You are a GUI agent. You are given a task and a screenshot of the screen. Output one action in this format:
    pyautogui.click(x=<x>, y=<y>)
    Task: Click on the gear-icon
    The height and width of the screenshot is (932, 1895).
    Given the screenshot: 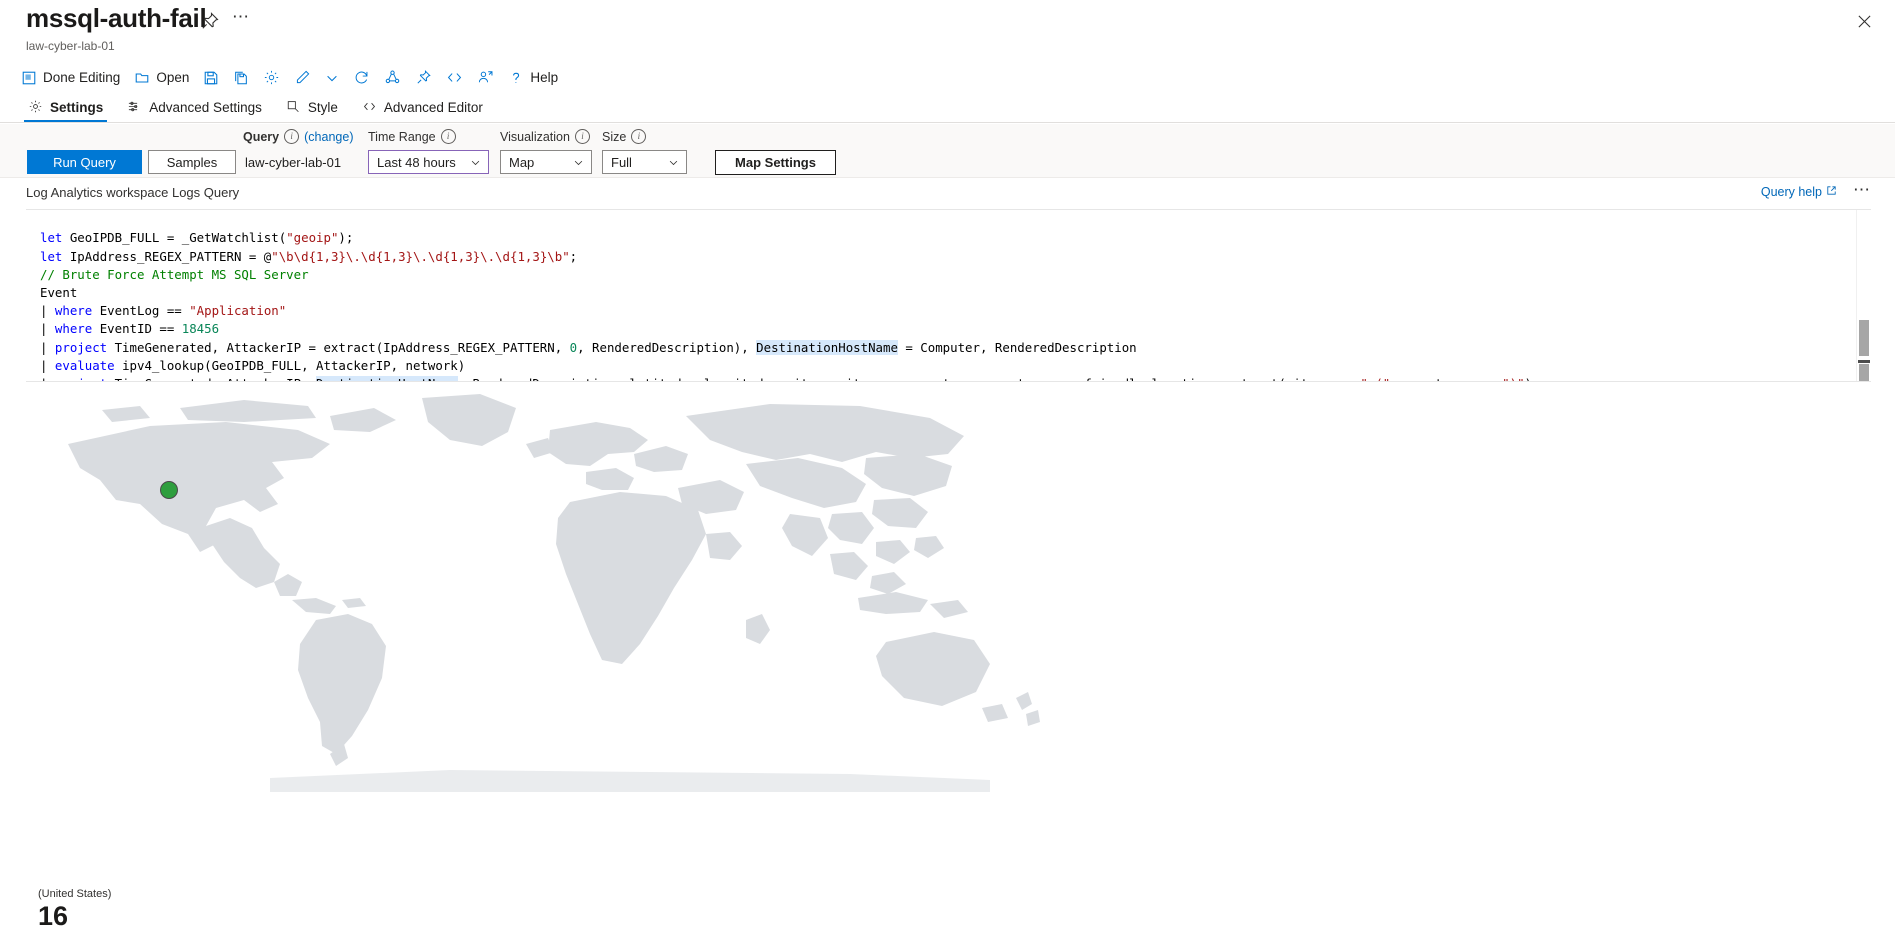 What is the action you would take?
    pyautogui.click(x=35, y=108)
    